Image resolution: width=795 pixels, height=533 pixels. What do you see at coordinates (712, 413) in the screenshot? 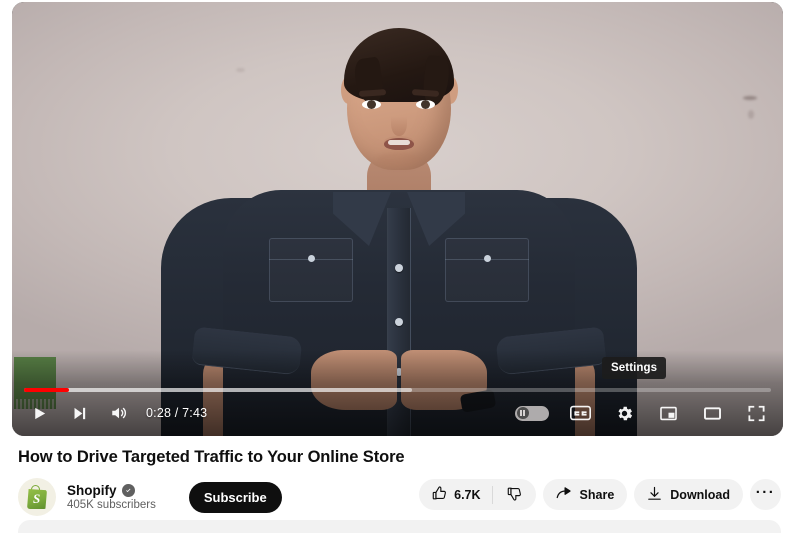
I see `theater-mode-icon` at bounding box center [712, 413].